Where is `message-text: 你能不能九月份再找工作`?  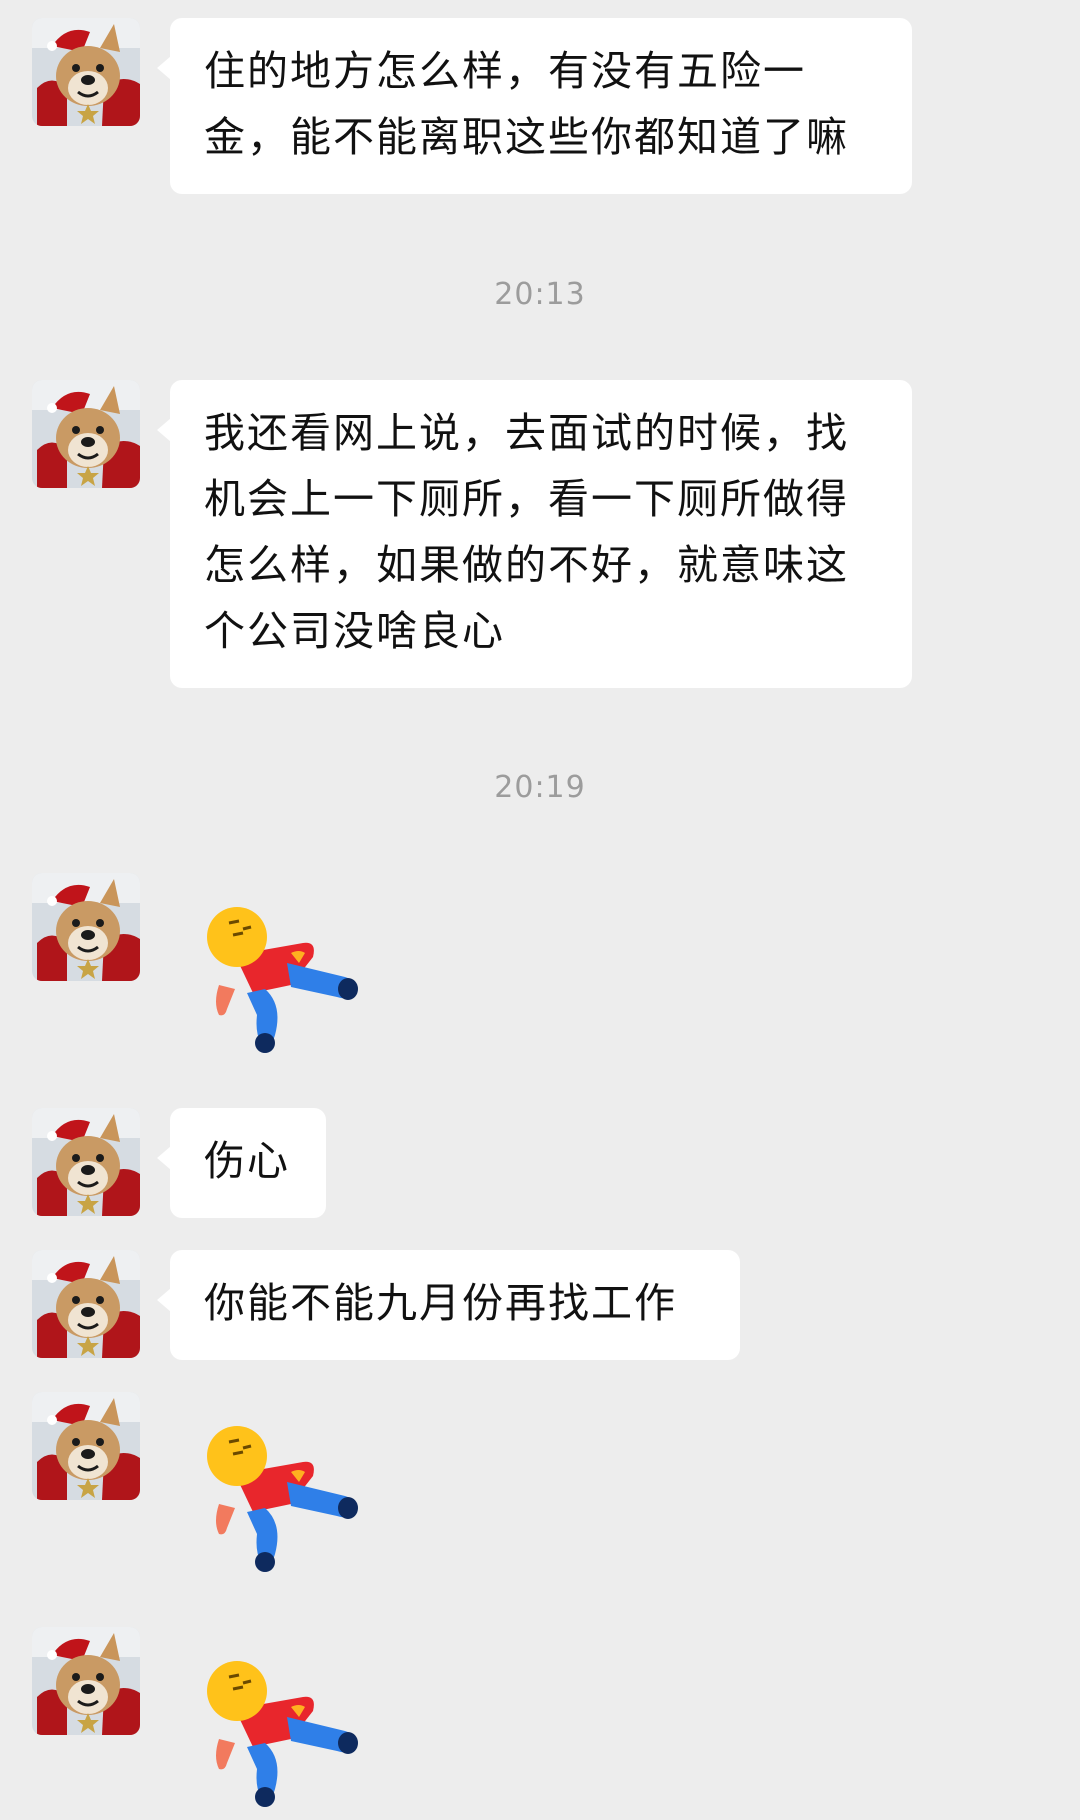 message-text: 你能不能九月份再找工作 is located at coordinates (440, 1303).